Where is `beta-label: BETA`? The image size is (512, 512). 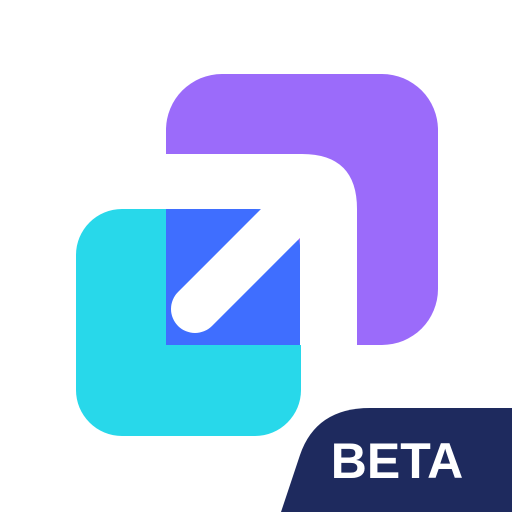 beta-label: BETA is located at coordinates (397, 461).